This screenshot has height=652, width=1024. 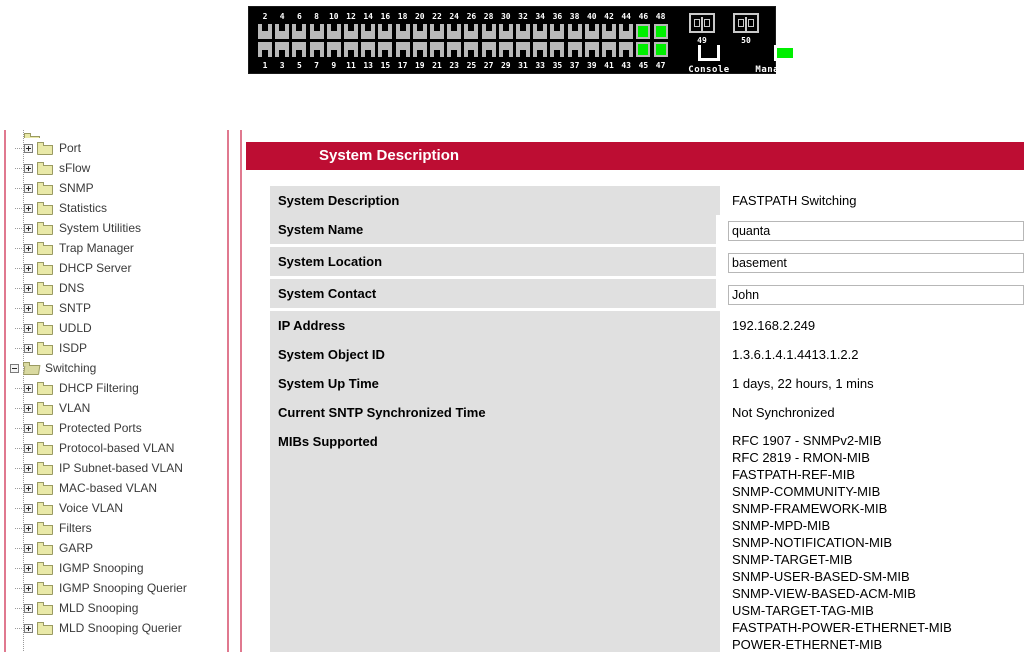 I want to click on sidebar-item-system-utilities: System Utilities, so click(x=117, y=228).